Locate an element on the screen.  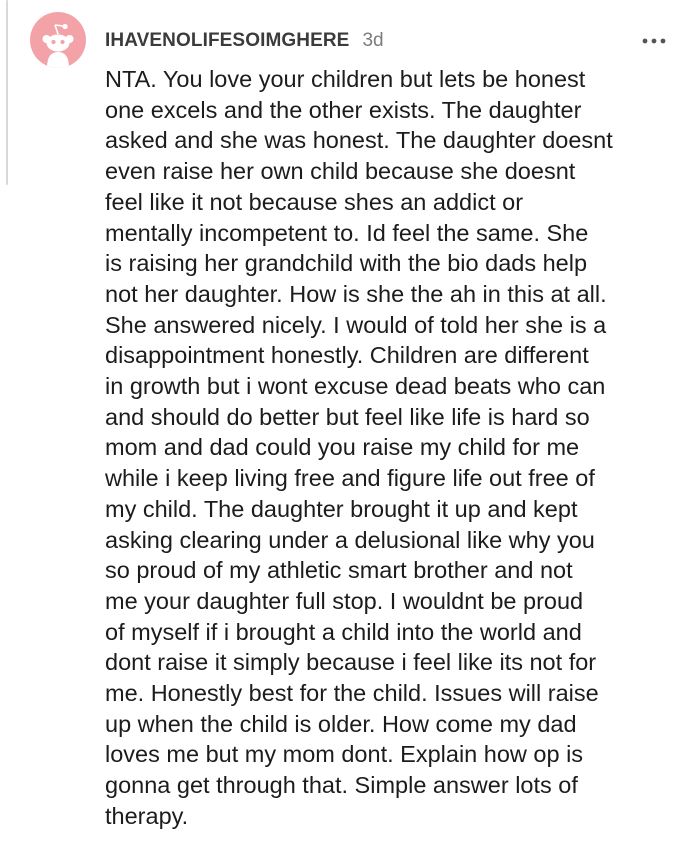
comment-header: IHAVENOLIFESOIMGHERE 3d is located at coordinates (244, 41).